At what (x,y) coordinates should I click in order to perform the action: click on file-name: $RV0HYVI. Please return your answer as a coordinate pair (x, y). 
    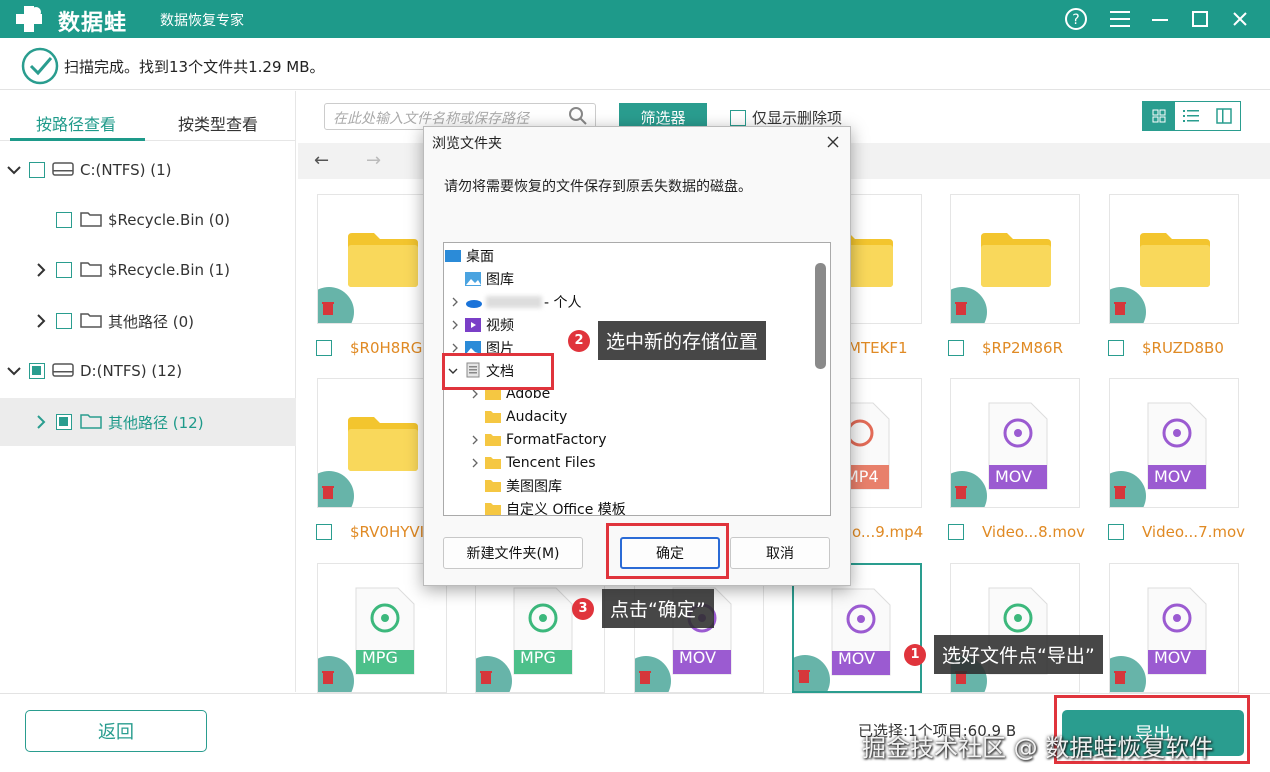
    Looking at the image, I should click on (370, 532).